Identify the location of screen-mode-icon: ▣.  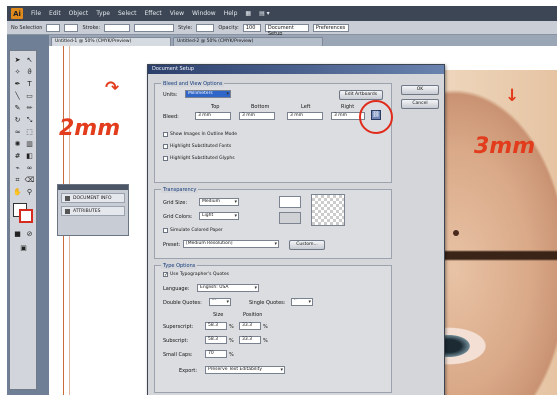
(23, 248).